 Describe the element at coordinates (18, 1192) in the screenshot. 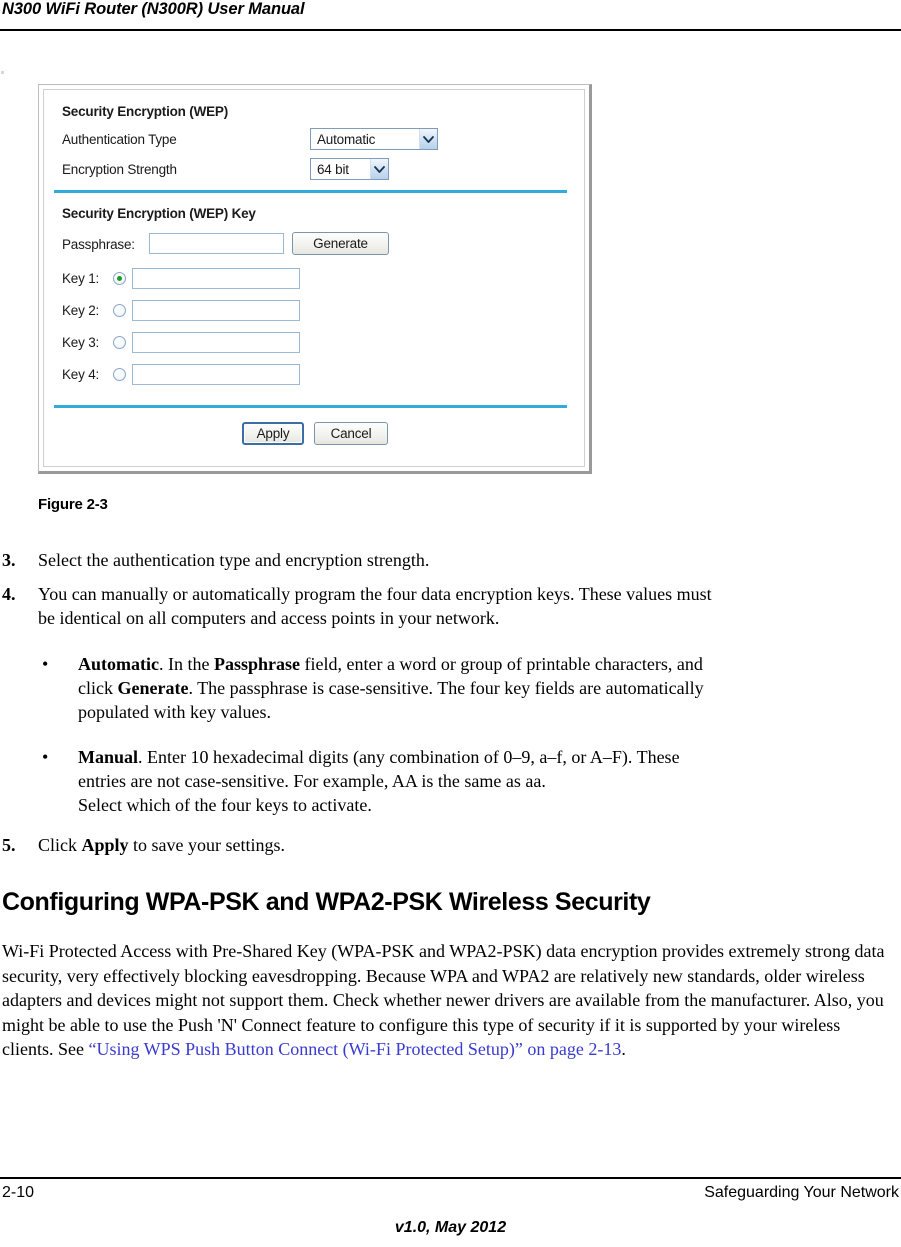

I see `footer-page-number: 2-10` at that location.